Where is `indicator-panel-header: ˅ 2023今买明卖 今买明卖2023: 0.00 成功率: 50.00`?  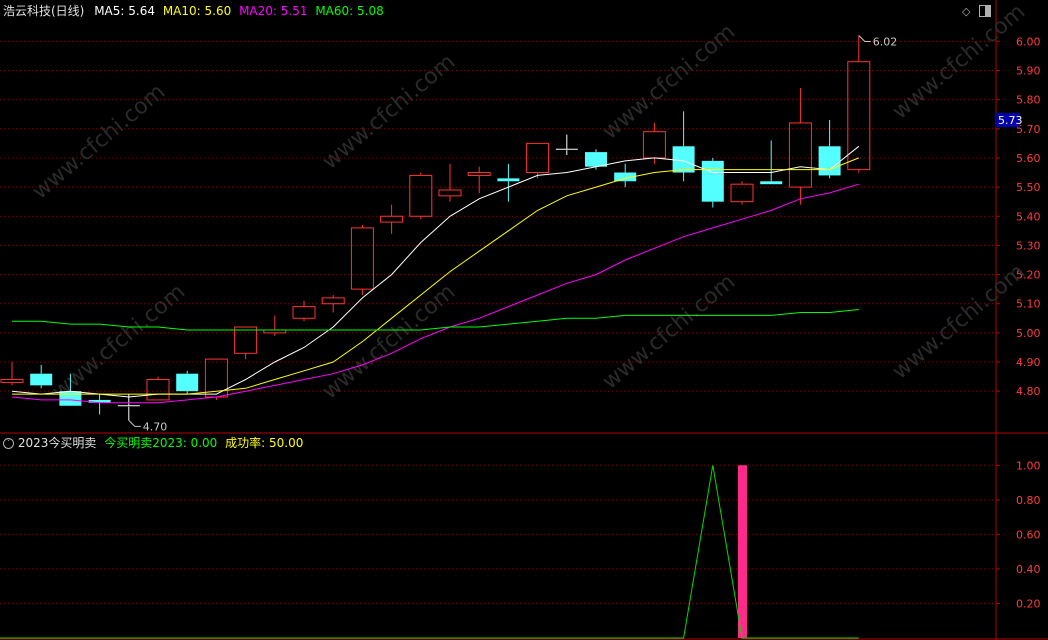 indicator-panel-header: ˅ 2023今买明卖 今买明卖2023: 0.00 成功率: 50.00 is located at coordinates (153, 443).